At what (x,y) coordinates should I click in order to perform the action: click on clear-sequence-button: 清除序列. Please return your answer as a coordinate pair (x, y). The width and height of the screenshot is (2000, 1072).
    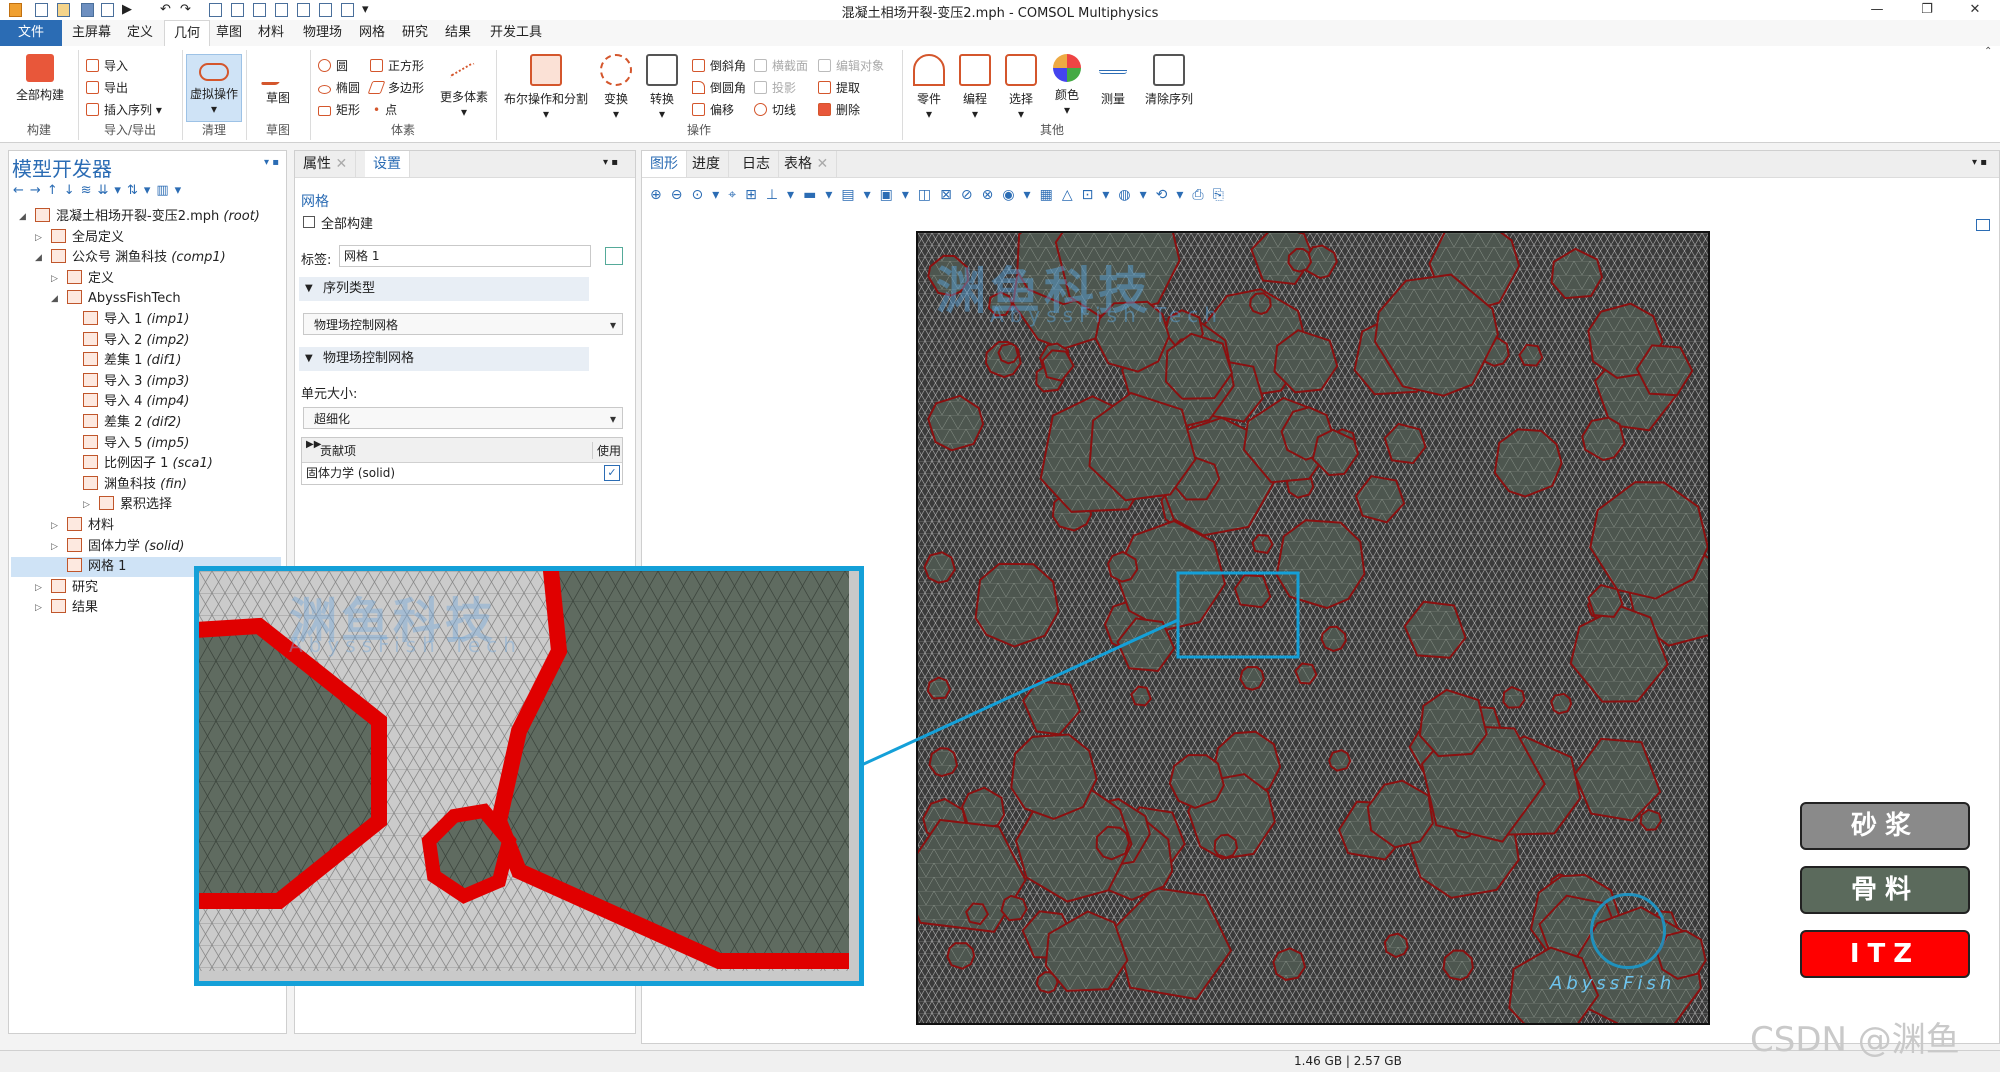
    Looking at the image, I should click on (1169, 80).